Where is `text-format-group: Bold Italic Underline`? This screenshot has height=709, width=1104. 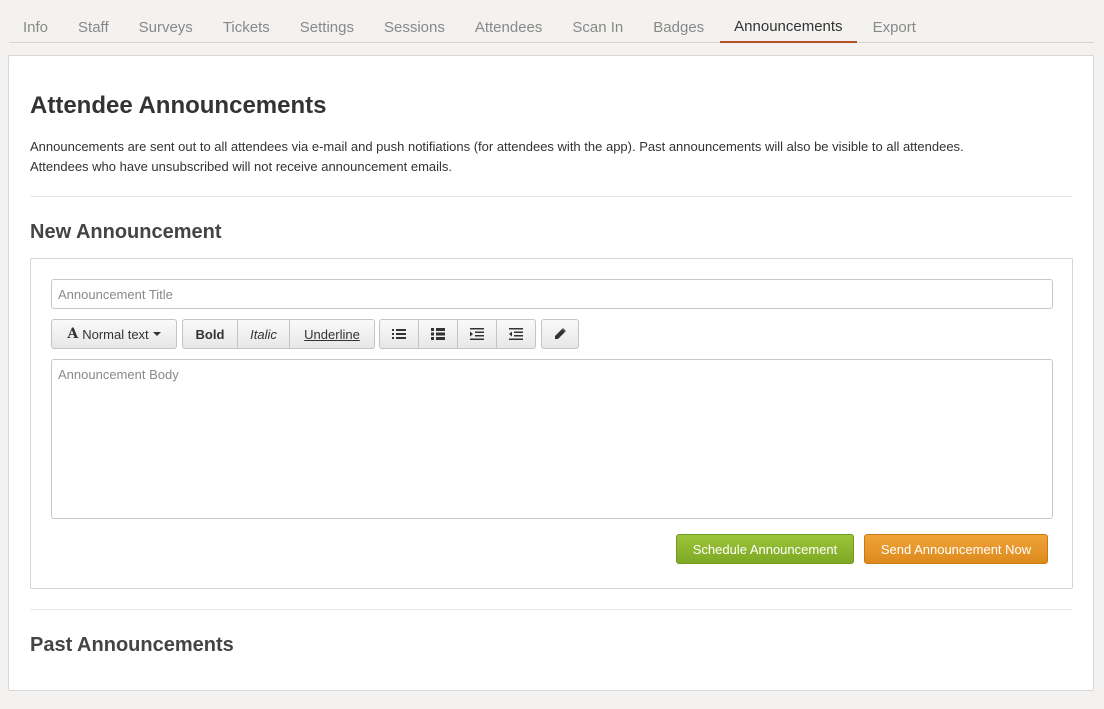 text-format-group: Bold Italic Underline is located at coordinates (278, 334).